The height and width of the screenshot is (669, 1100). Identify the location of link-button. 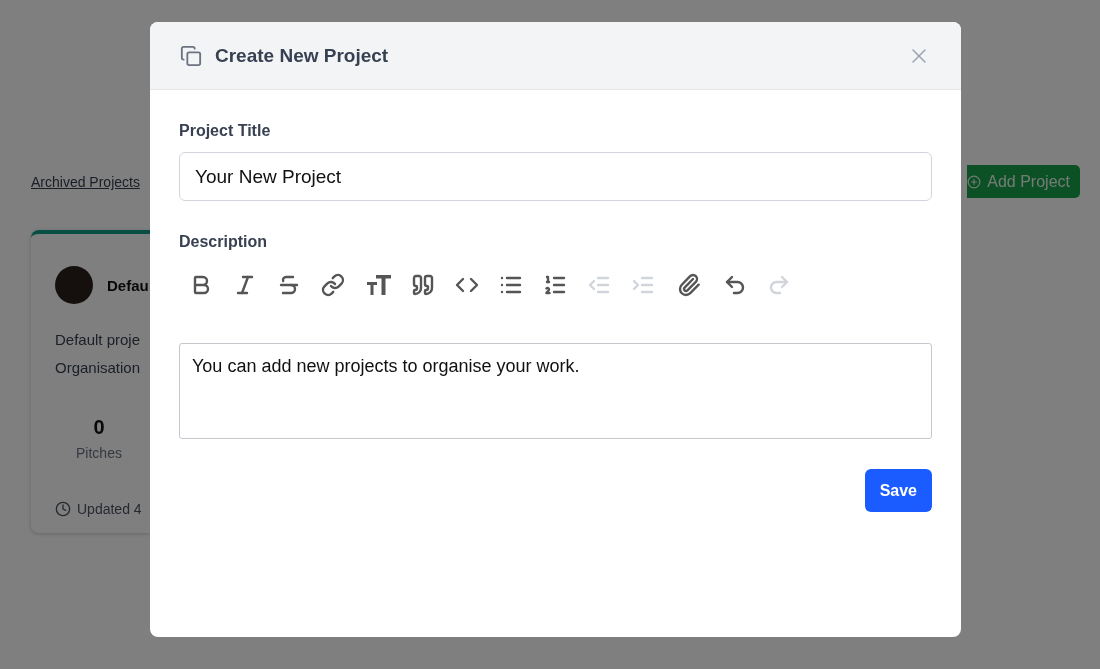
(333, 285).